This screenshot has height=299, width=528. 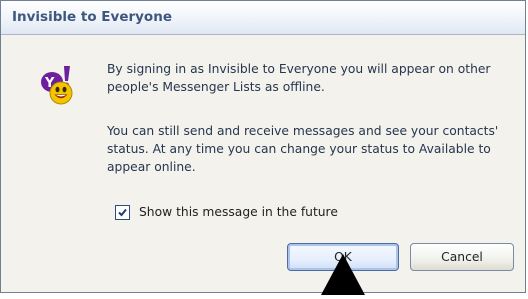 I want to click on dialog-title: Invisible to Everyone, so click(x=92, y=17).